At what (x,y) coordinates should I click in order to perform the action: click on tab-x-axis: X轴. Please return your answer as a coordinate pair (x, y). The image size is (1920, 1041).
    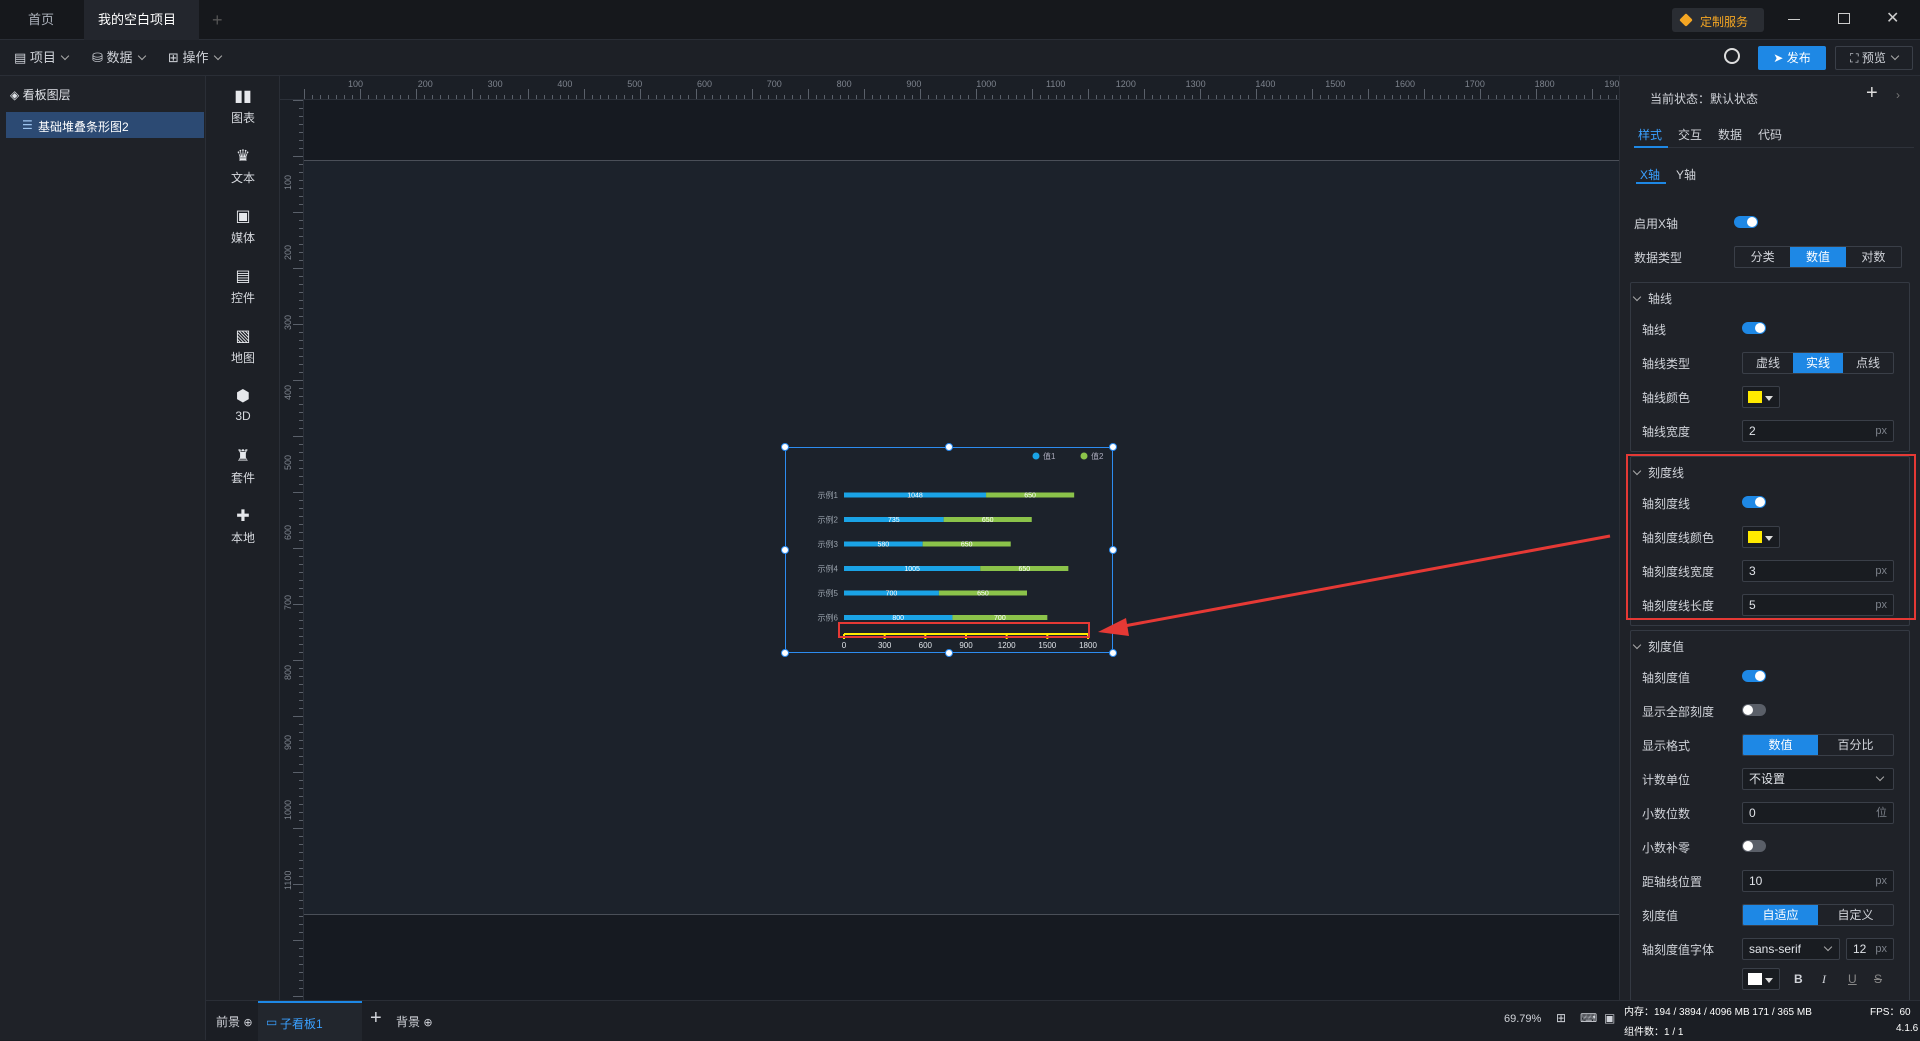
    Looking at the image, I should click on (1650, 174).